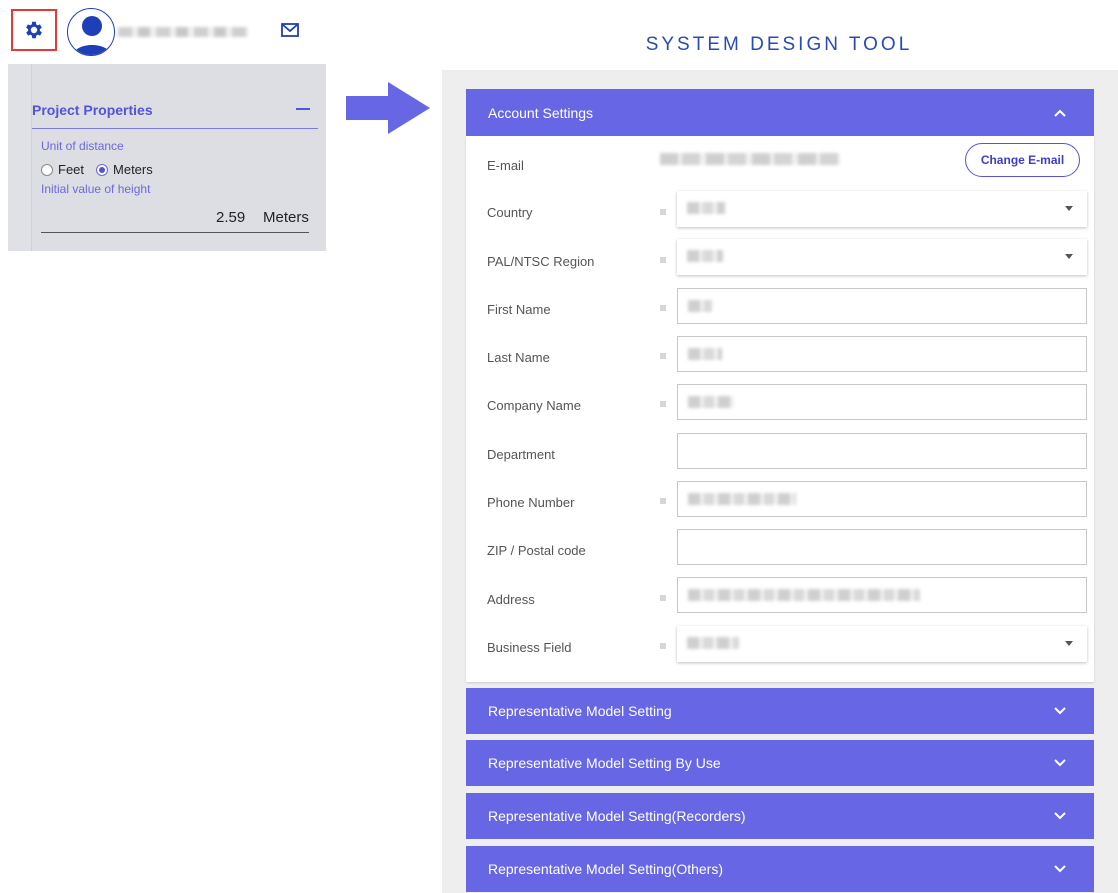 The width and height of the screenshot is (1118, 893). What do you see at coordinates (531, 502) in the screenshot?
I see `field-label-phone: Phone Number` at bounding box center [531, 502].